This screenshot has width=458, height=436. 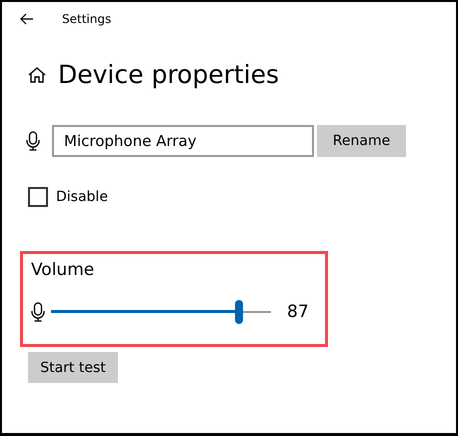 I want to click on checkbox-label: Disable, so click(x=82, y=197).